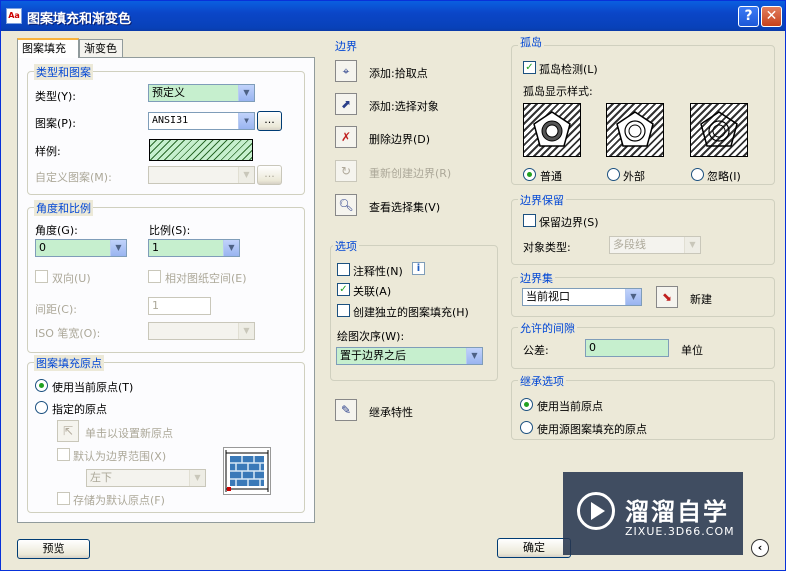 The height and width of the screenshot is (571, 786). Describe the element at coordinates (68, 333) in the screenshot. I see `iso-pen-label: ISO 笔宽(O):` at that location.